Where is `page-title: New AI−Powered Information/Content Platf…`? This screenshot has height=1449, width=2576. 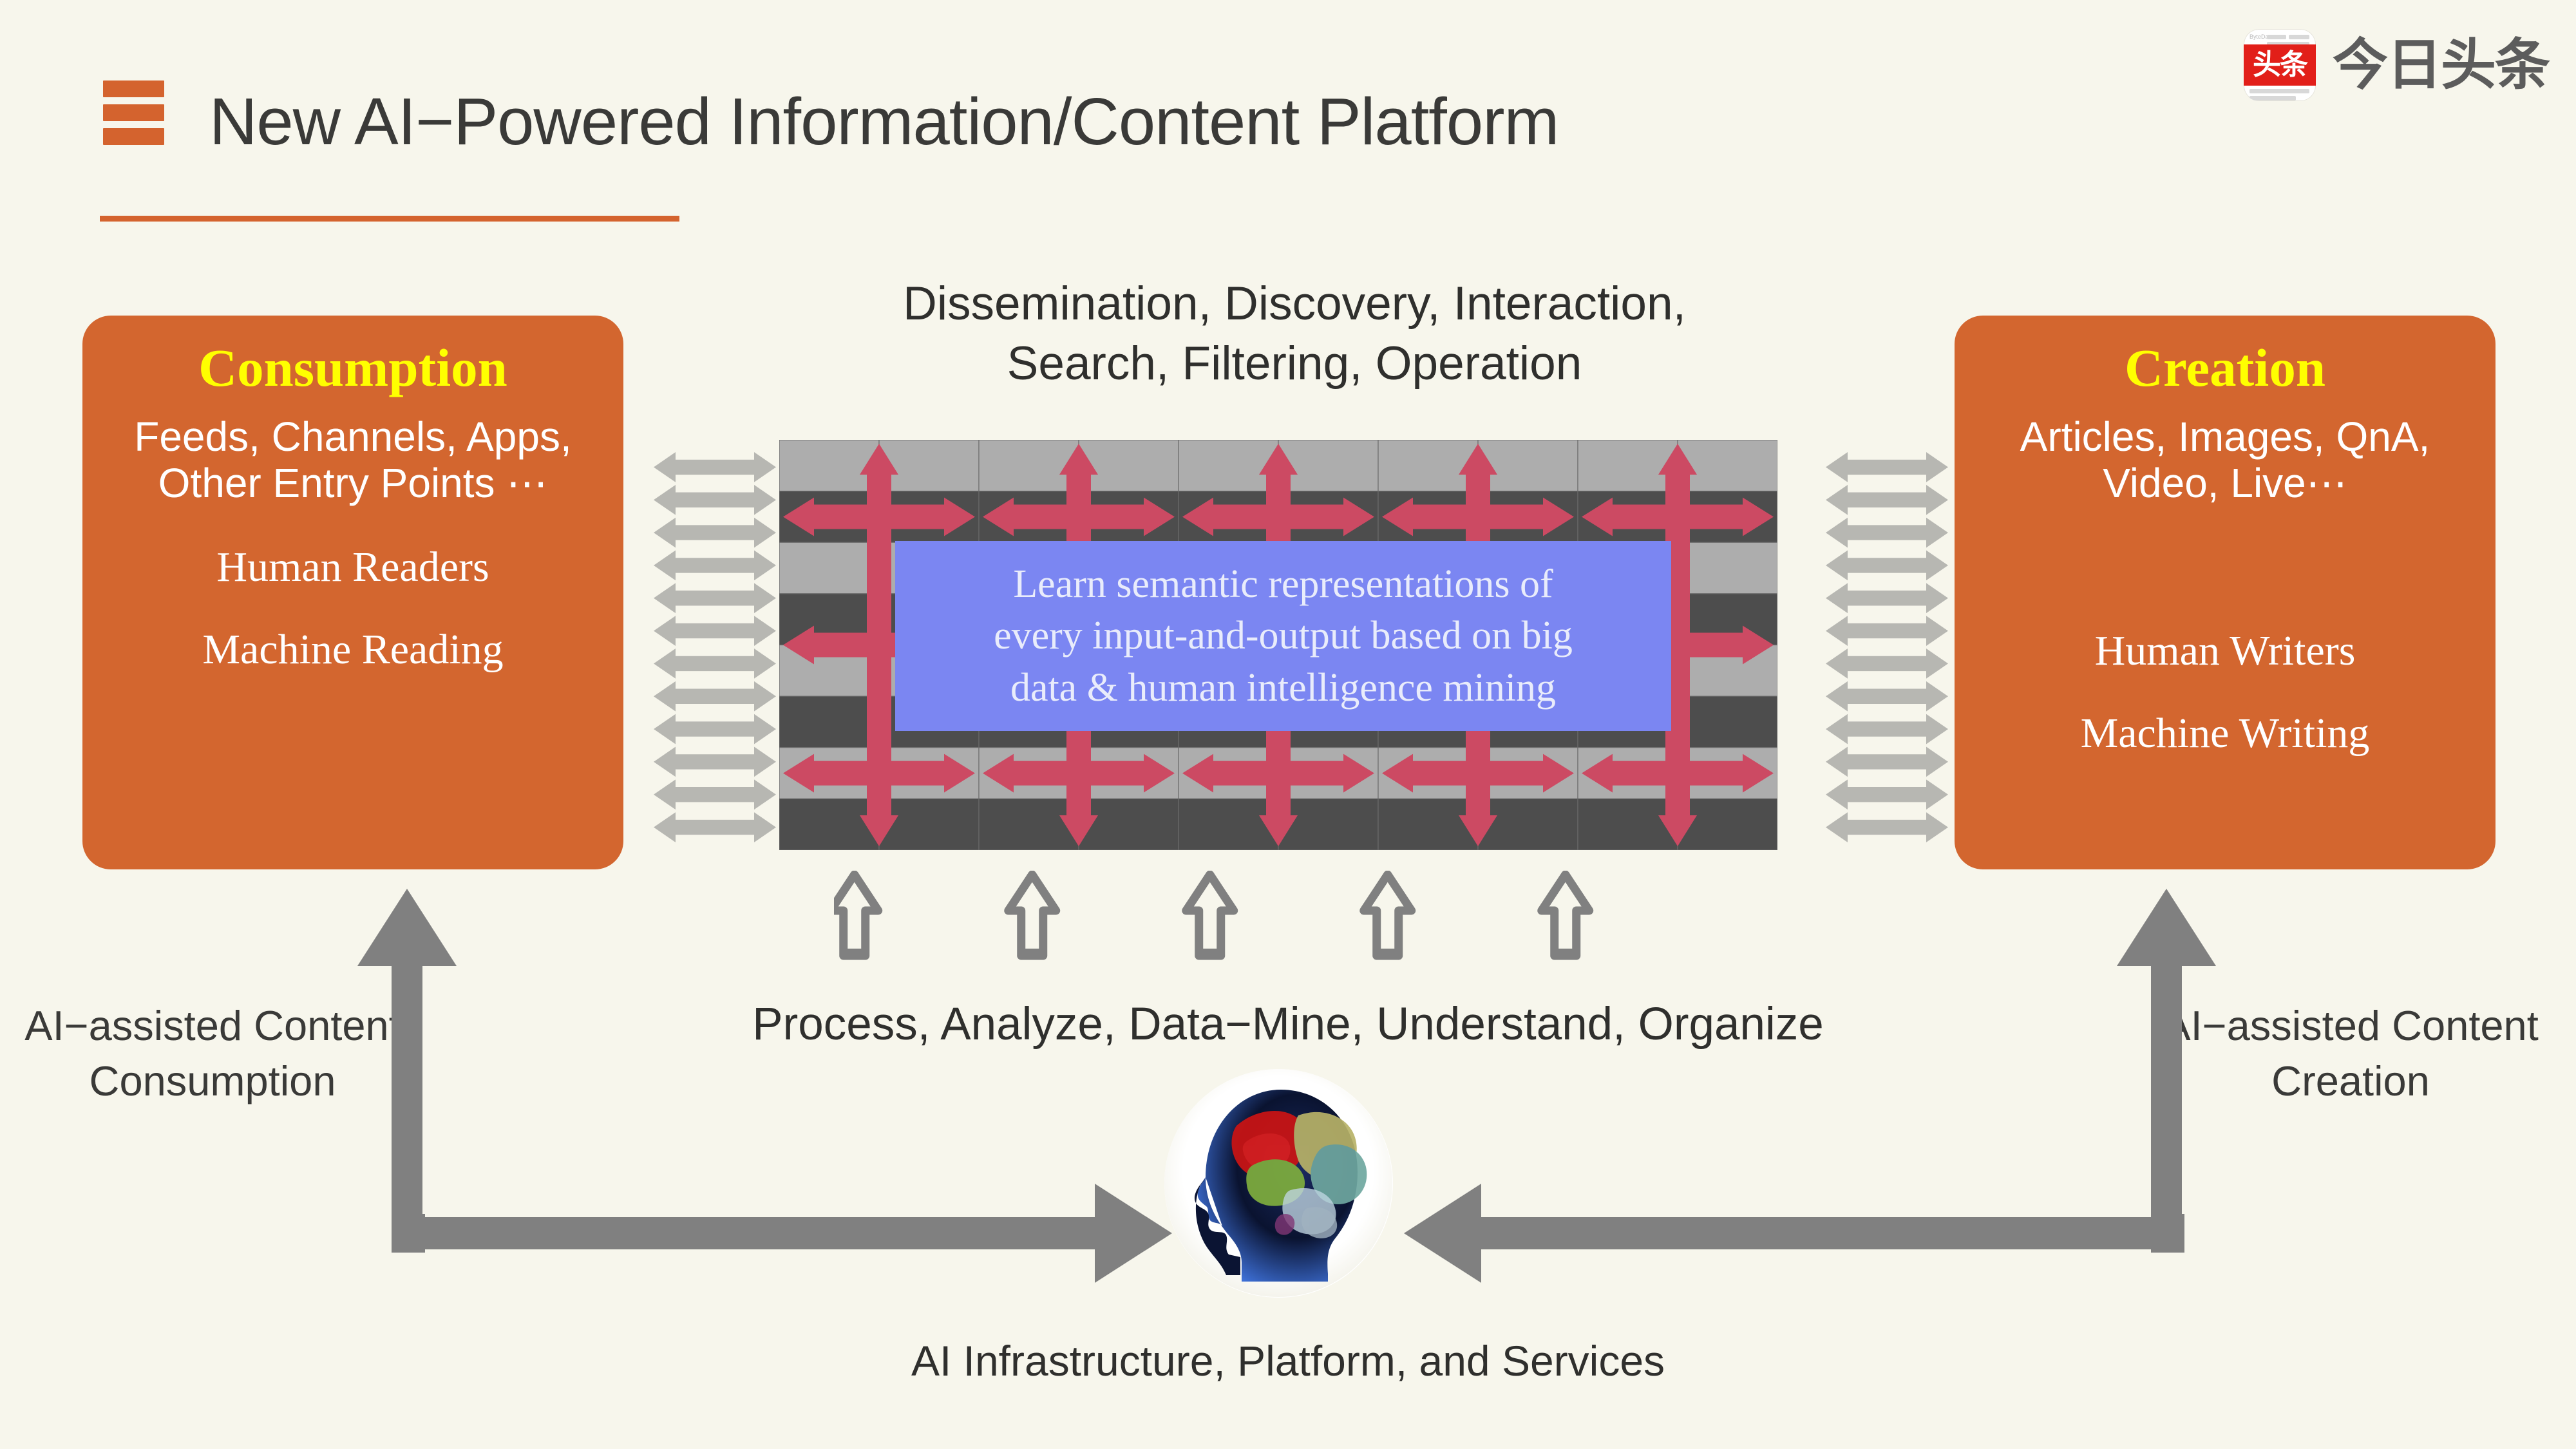
page-title: New AI−Powered Information/Content Platf… is located at coordinates (884, 121).